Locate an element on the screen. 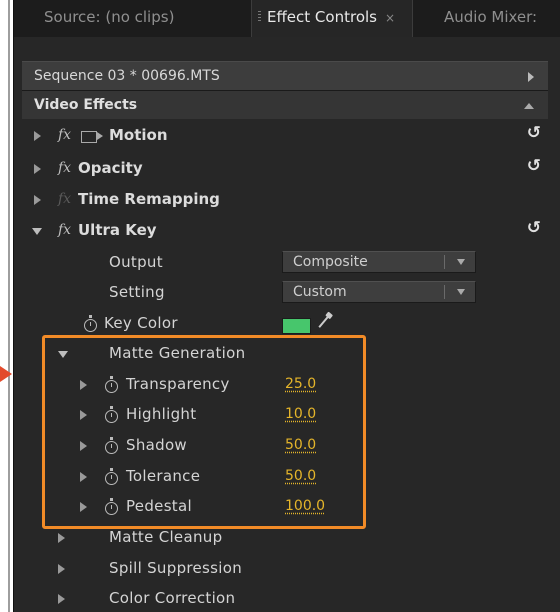 The height and width of the screenshot is (612, 560). param-row-output: Output Composite is located at coordinates (287, 263).